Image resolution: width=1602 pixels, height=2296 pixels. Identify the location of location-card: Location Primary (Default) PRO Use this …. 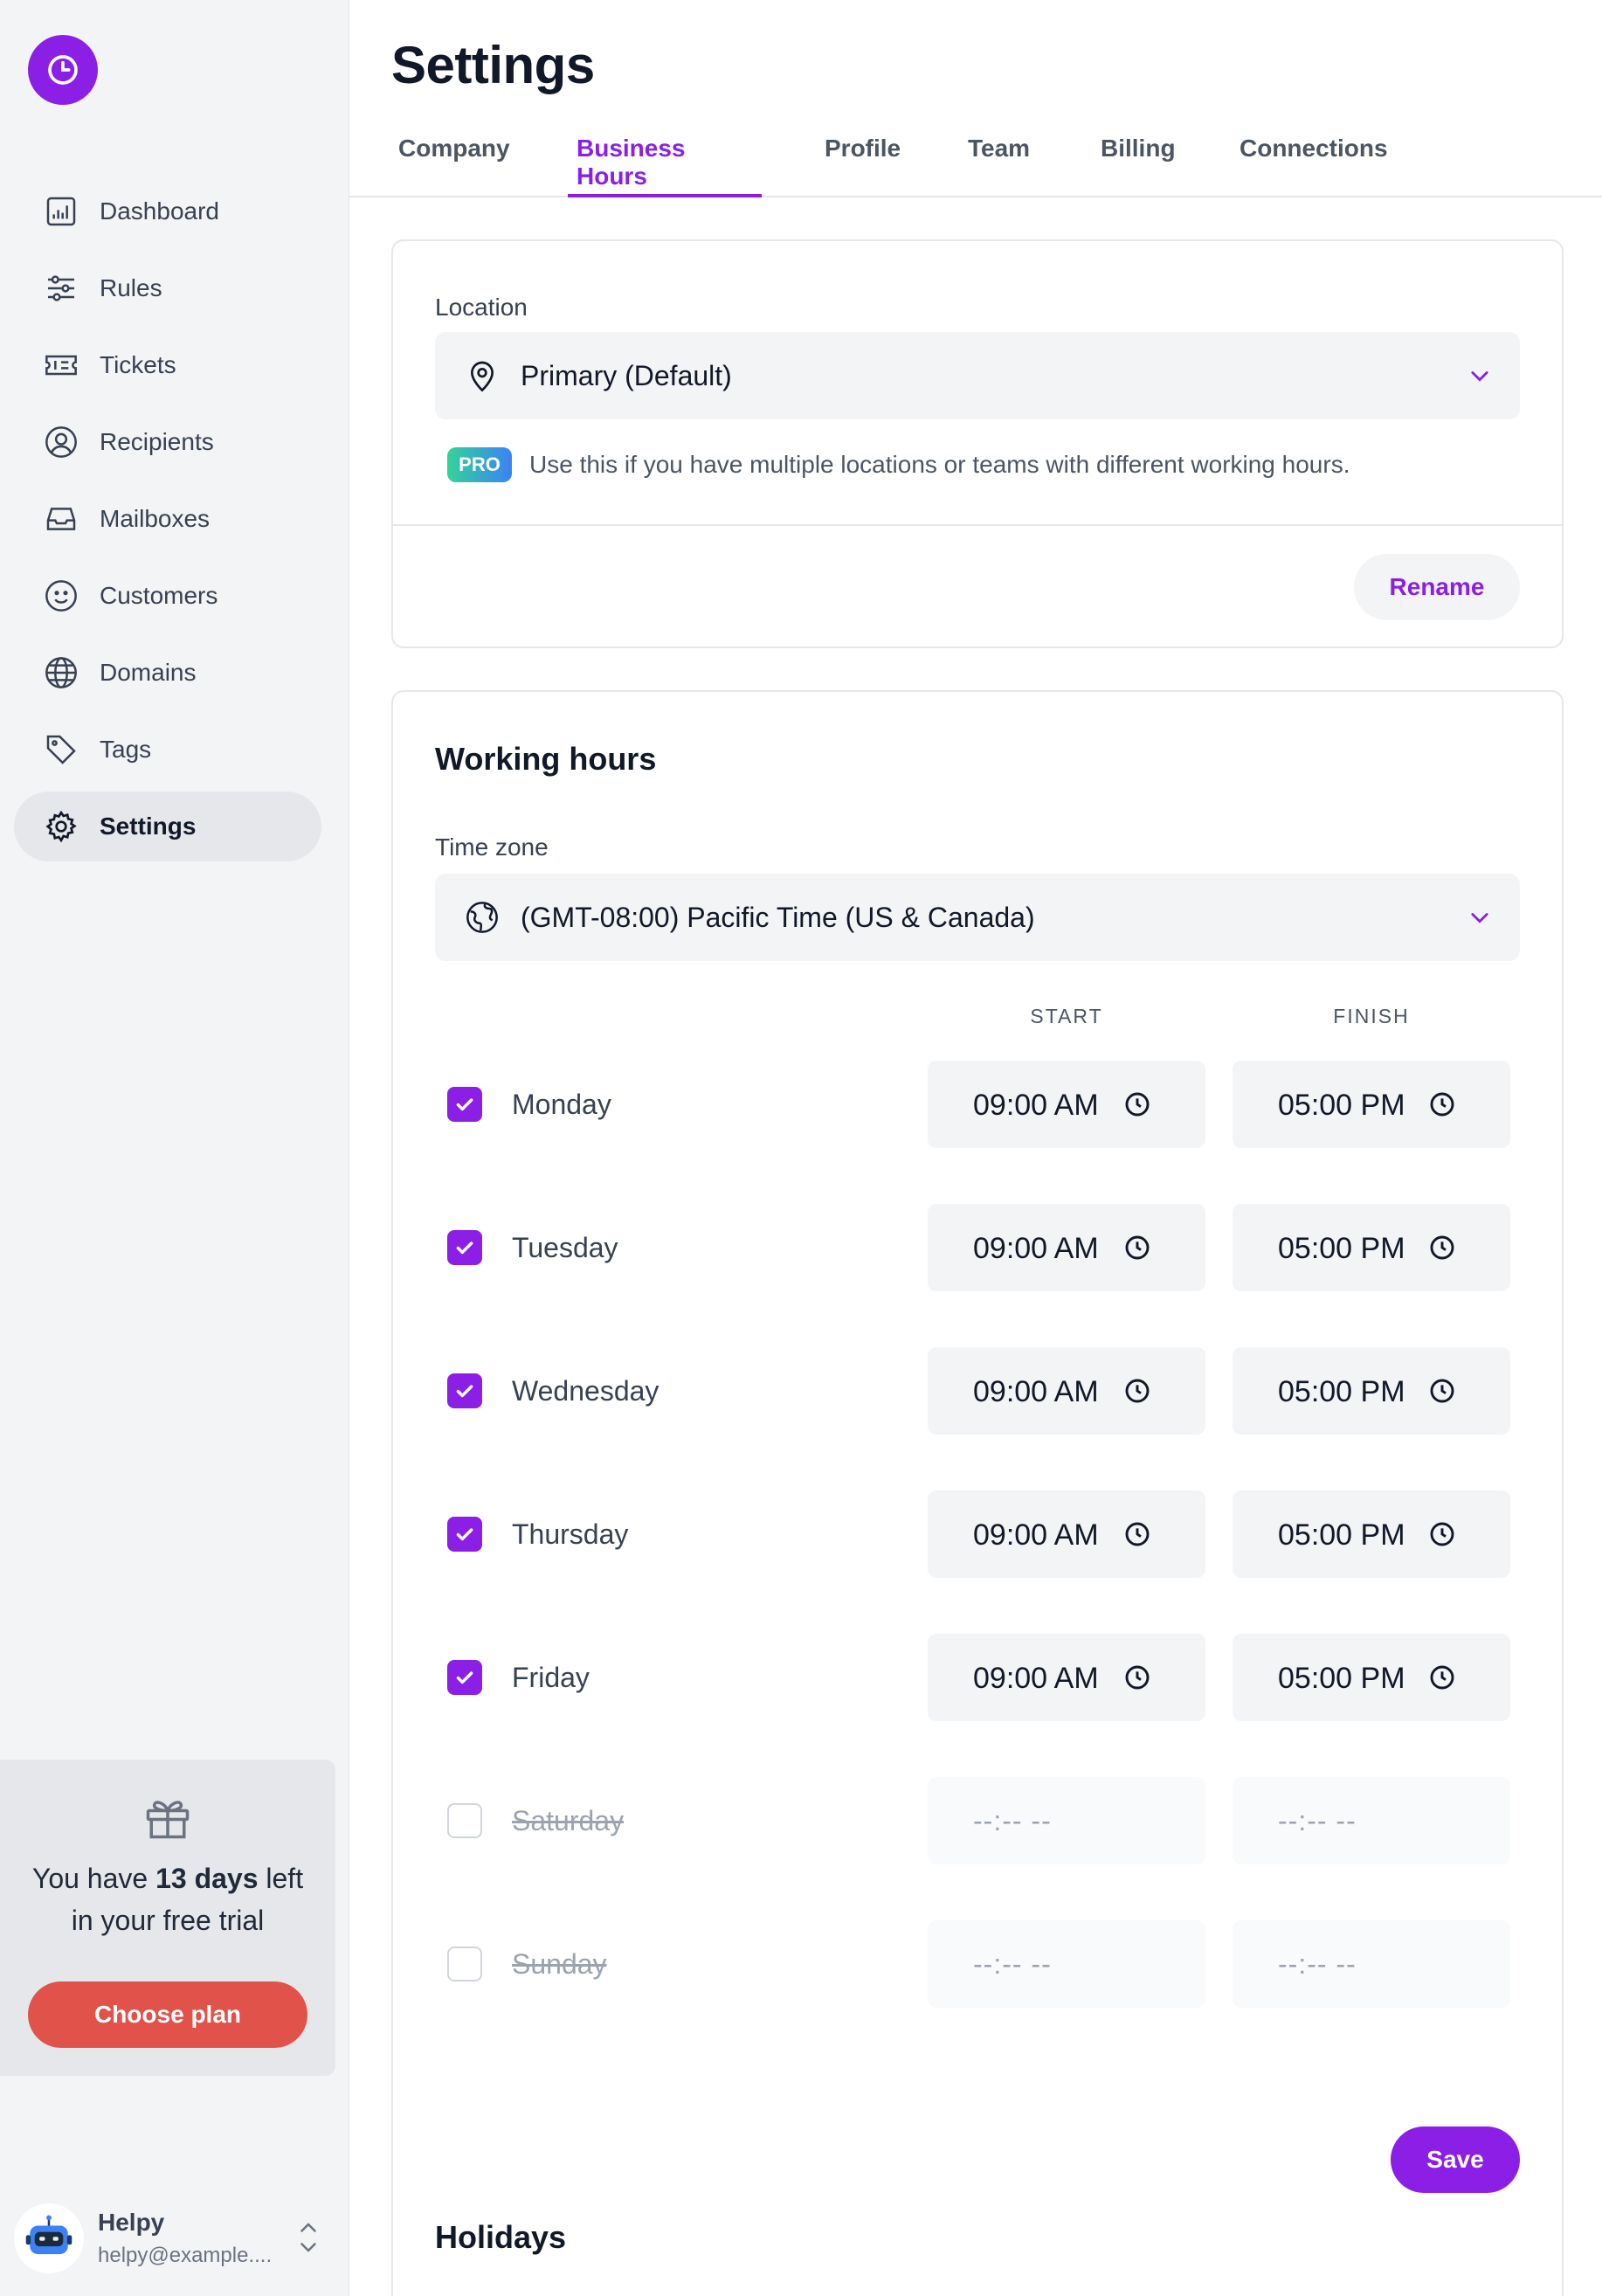
(977, 443).